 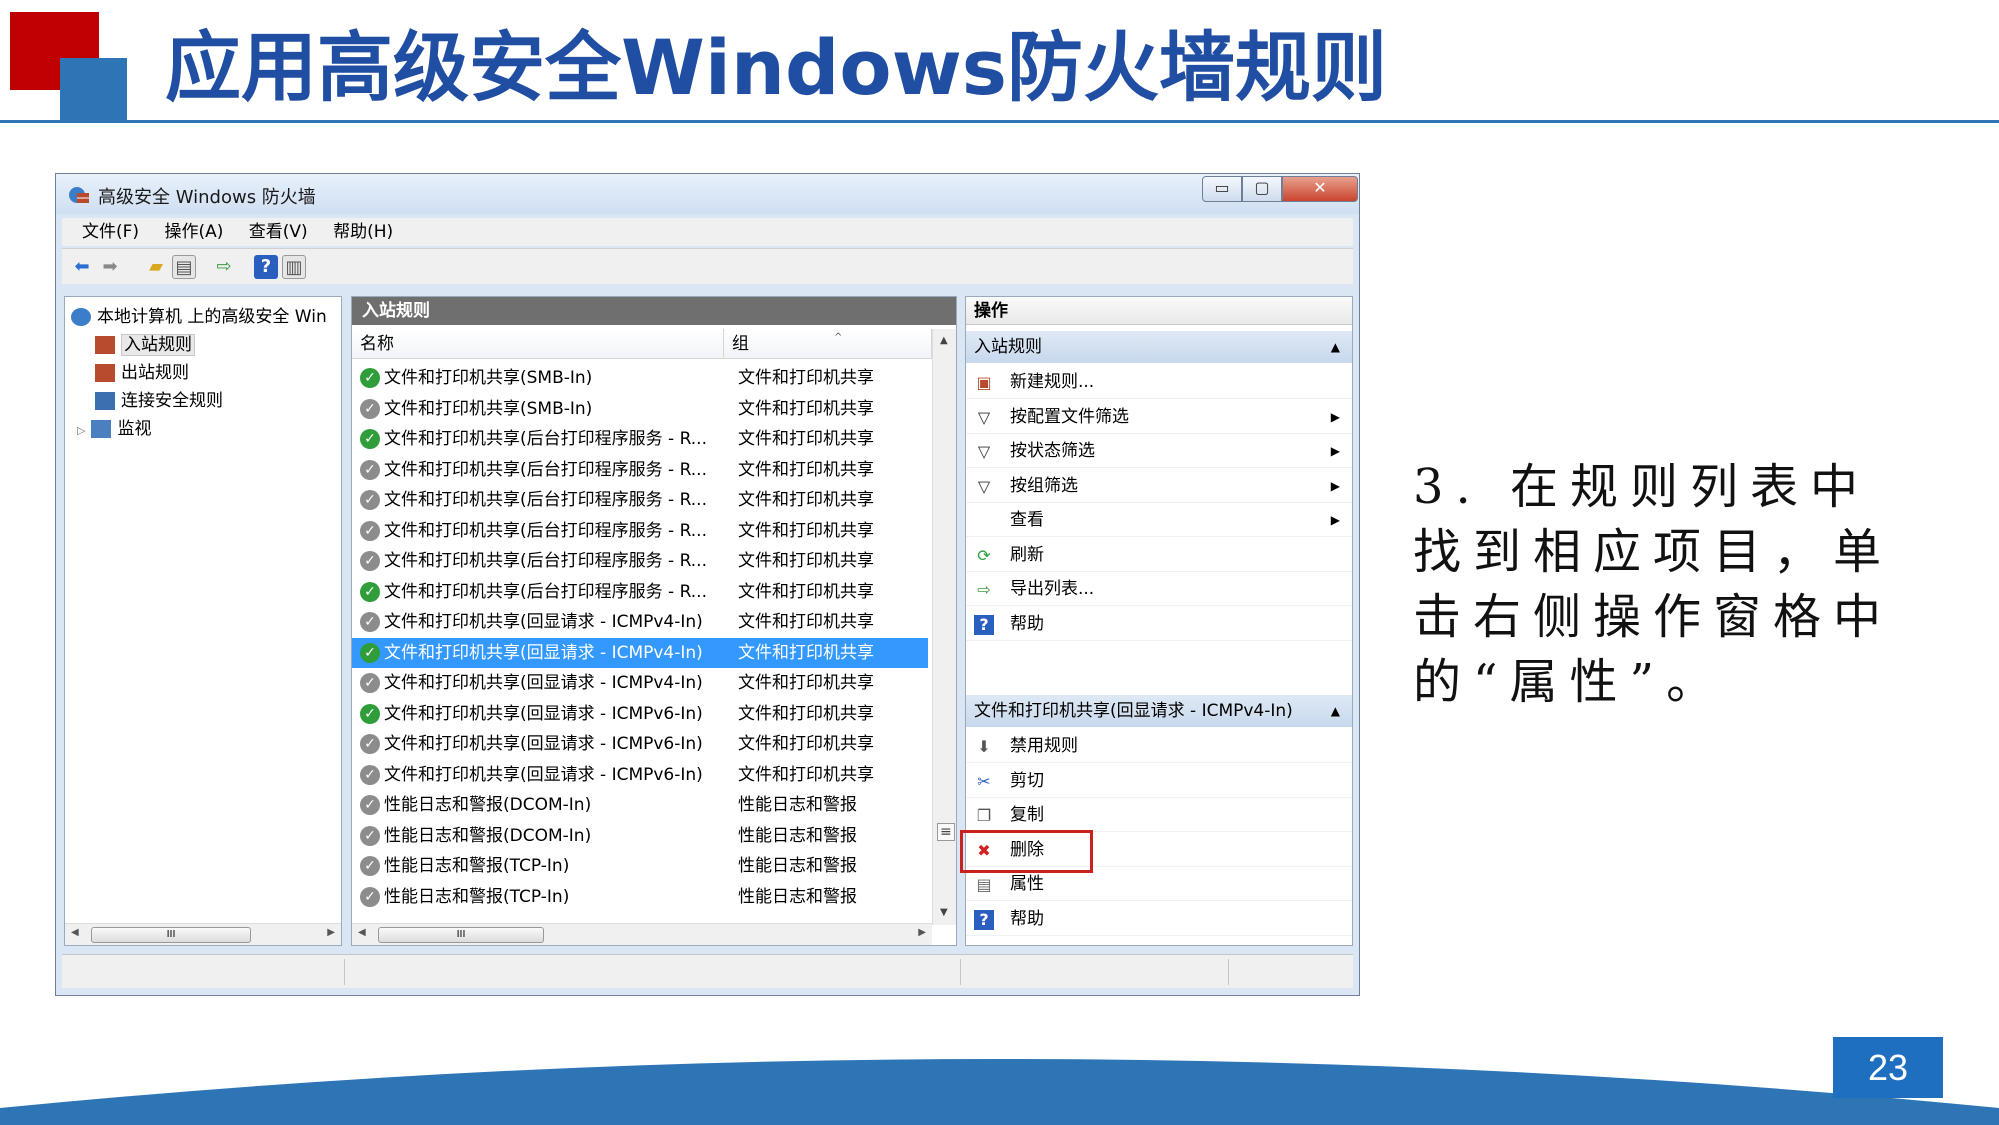 What do you see at coordinates (1159, 417) in the screenshot?
I see `action-filter: ▽ 按配置文件筛选 ▶` at bounding box center [1159, 417].